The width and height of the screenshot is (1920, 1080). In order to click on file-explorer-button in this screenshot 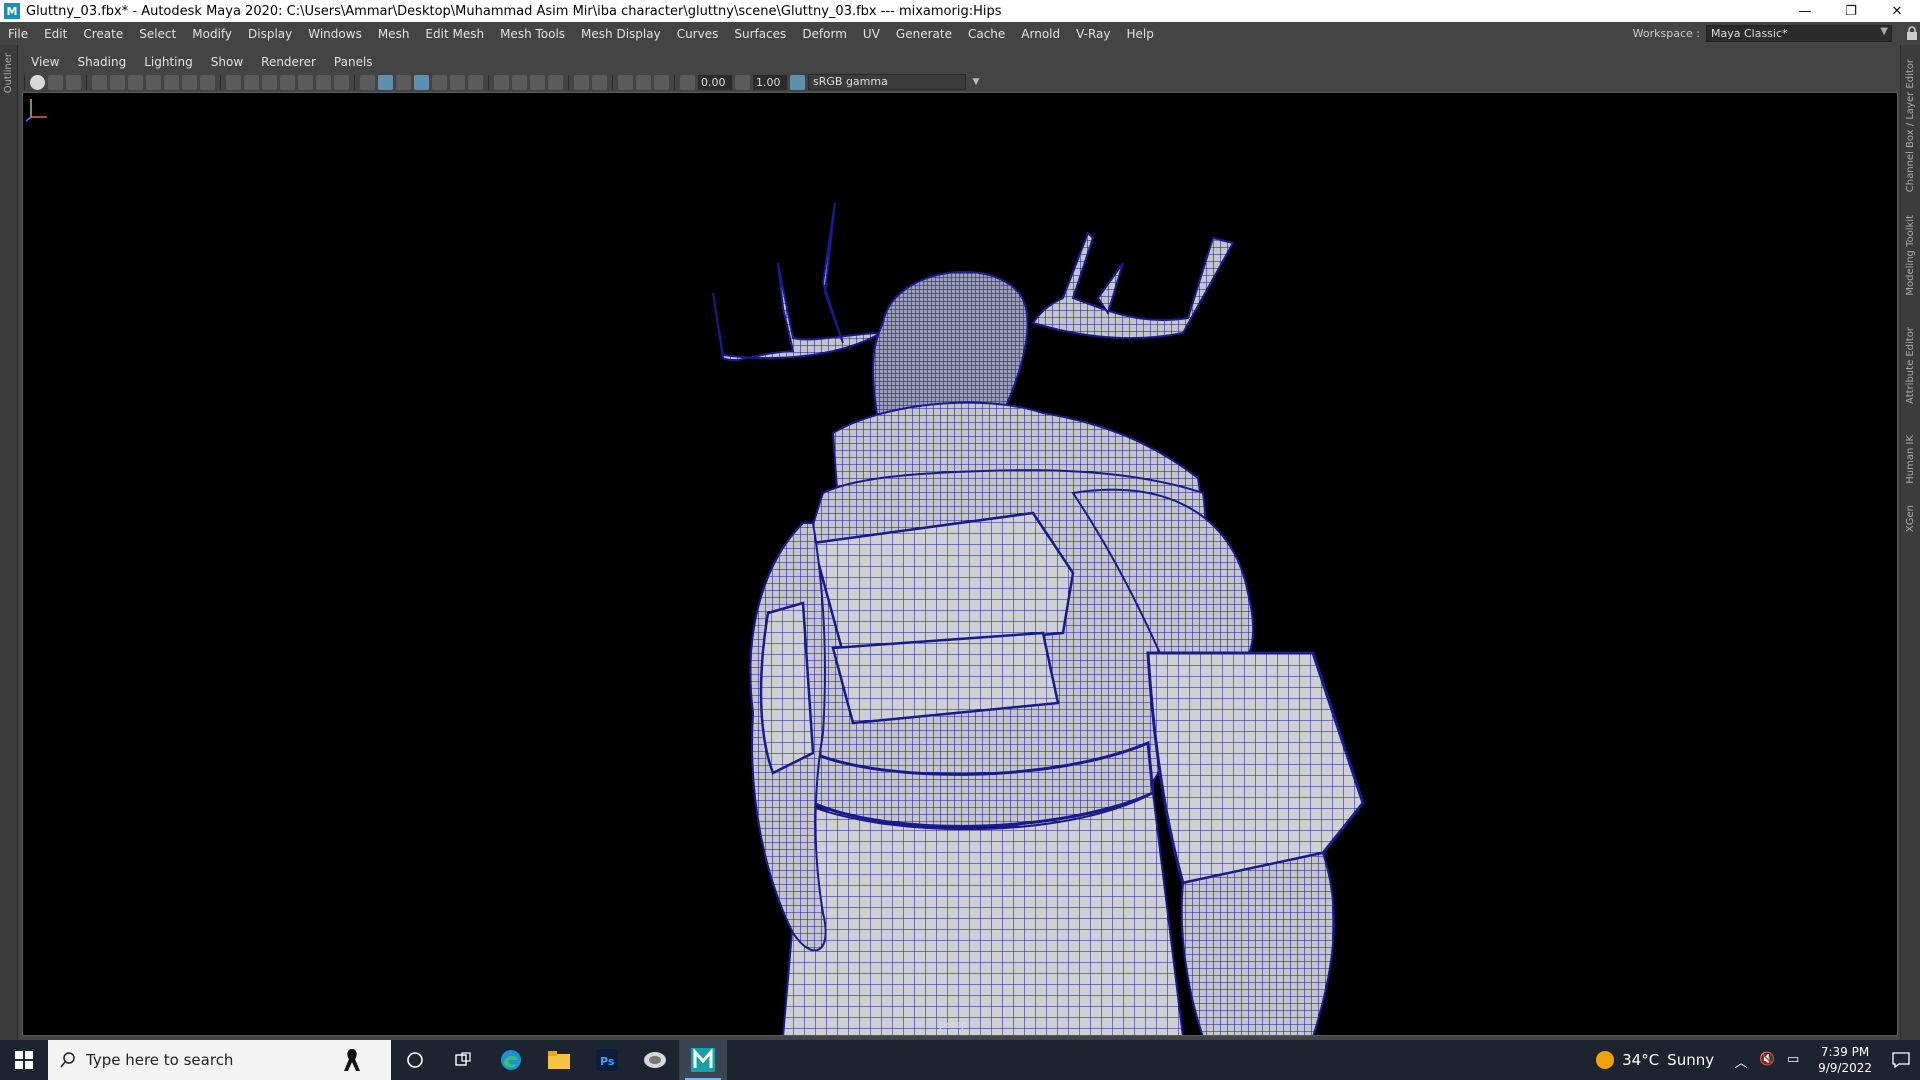, I will do `click(559, 1060)`.